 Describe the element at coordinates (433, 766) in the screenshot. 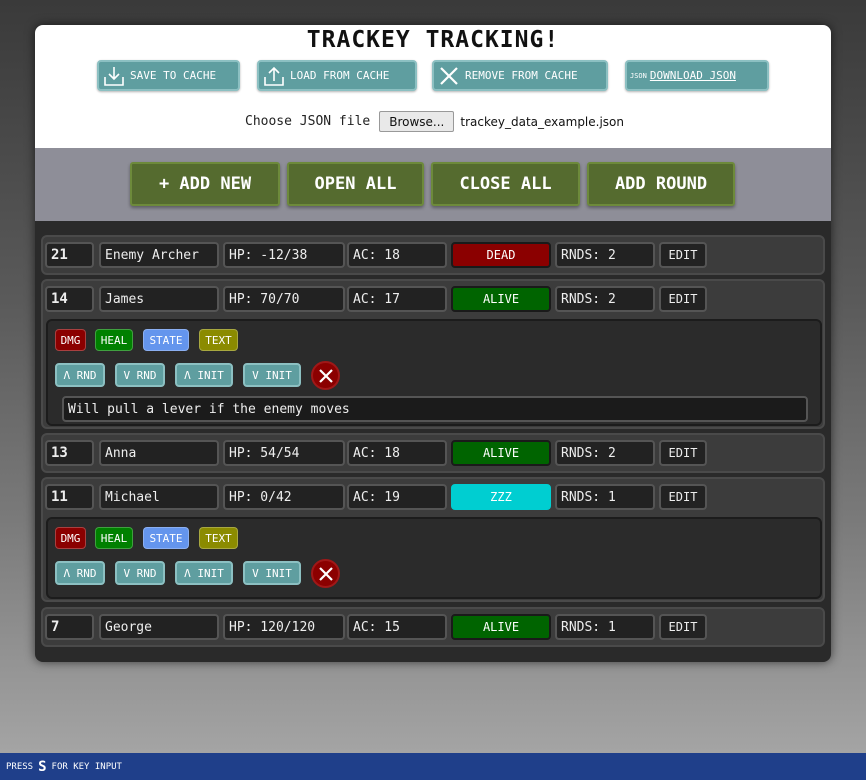

I see `key-input-hint-bar: PRESS S FOR KEY INPUT` at that location.